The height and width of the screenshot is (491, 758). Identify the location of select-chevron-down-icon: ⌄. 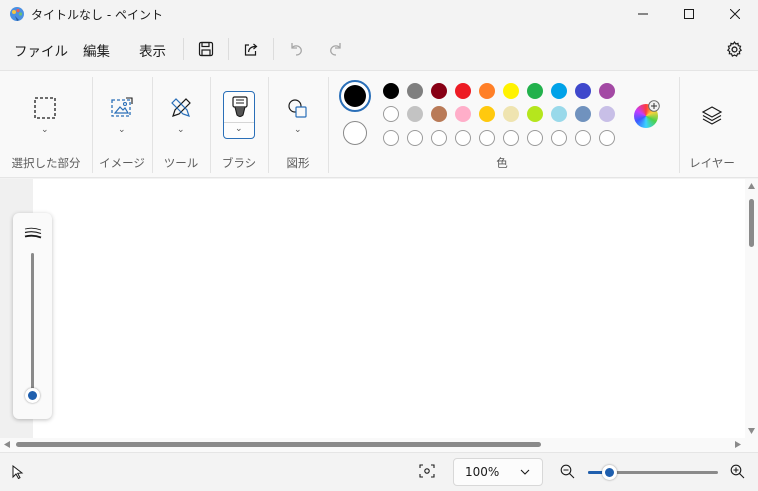
(45, 130).